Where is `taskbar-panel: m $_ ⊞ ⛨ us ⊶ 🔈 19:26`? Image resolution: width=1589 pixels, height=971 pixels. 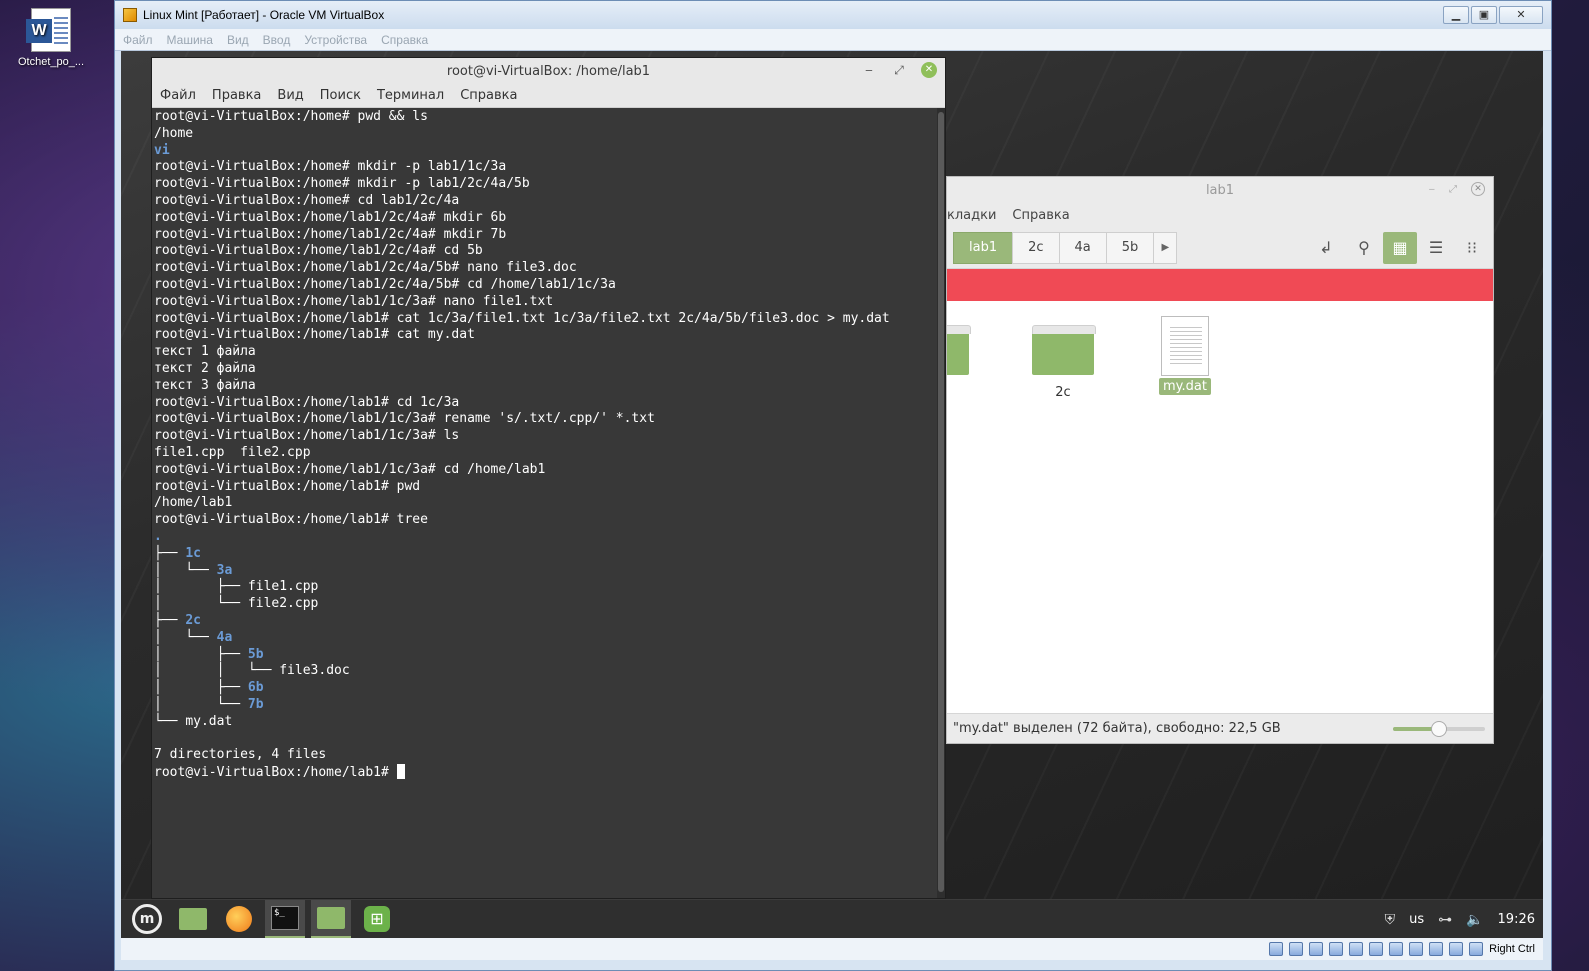
taskbar-panel: m $_ ⊞ ⛨ us ⊶ 🔈 19:26 is located at coordinates (832, 918).